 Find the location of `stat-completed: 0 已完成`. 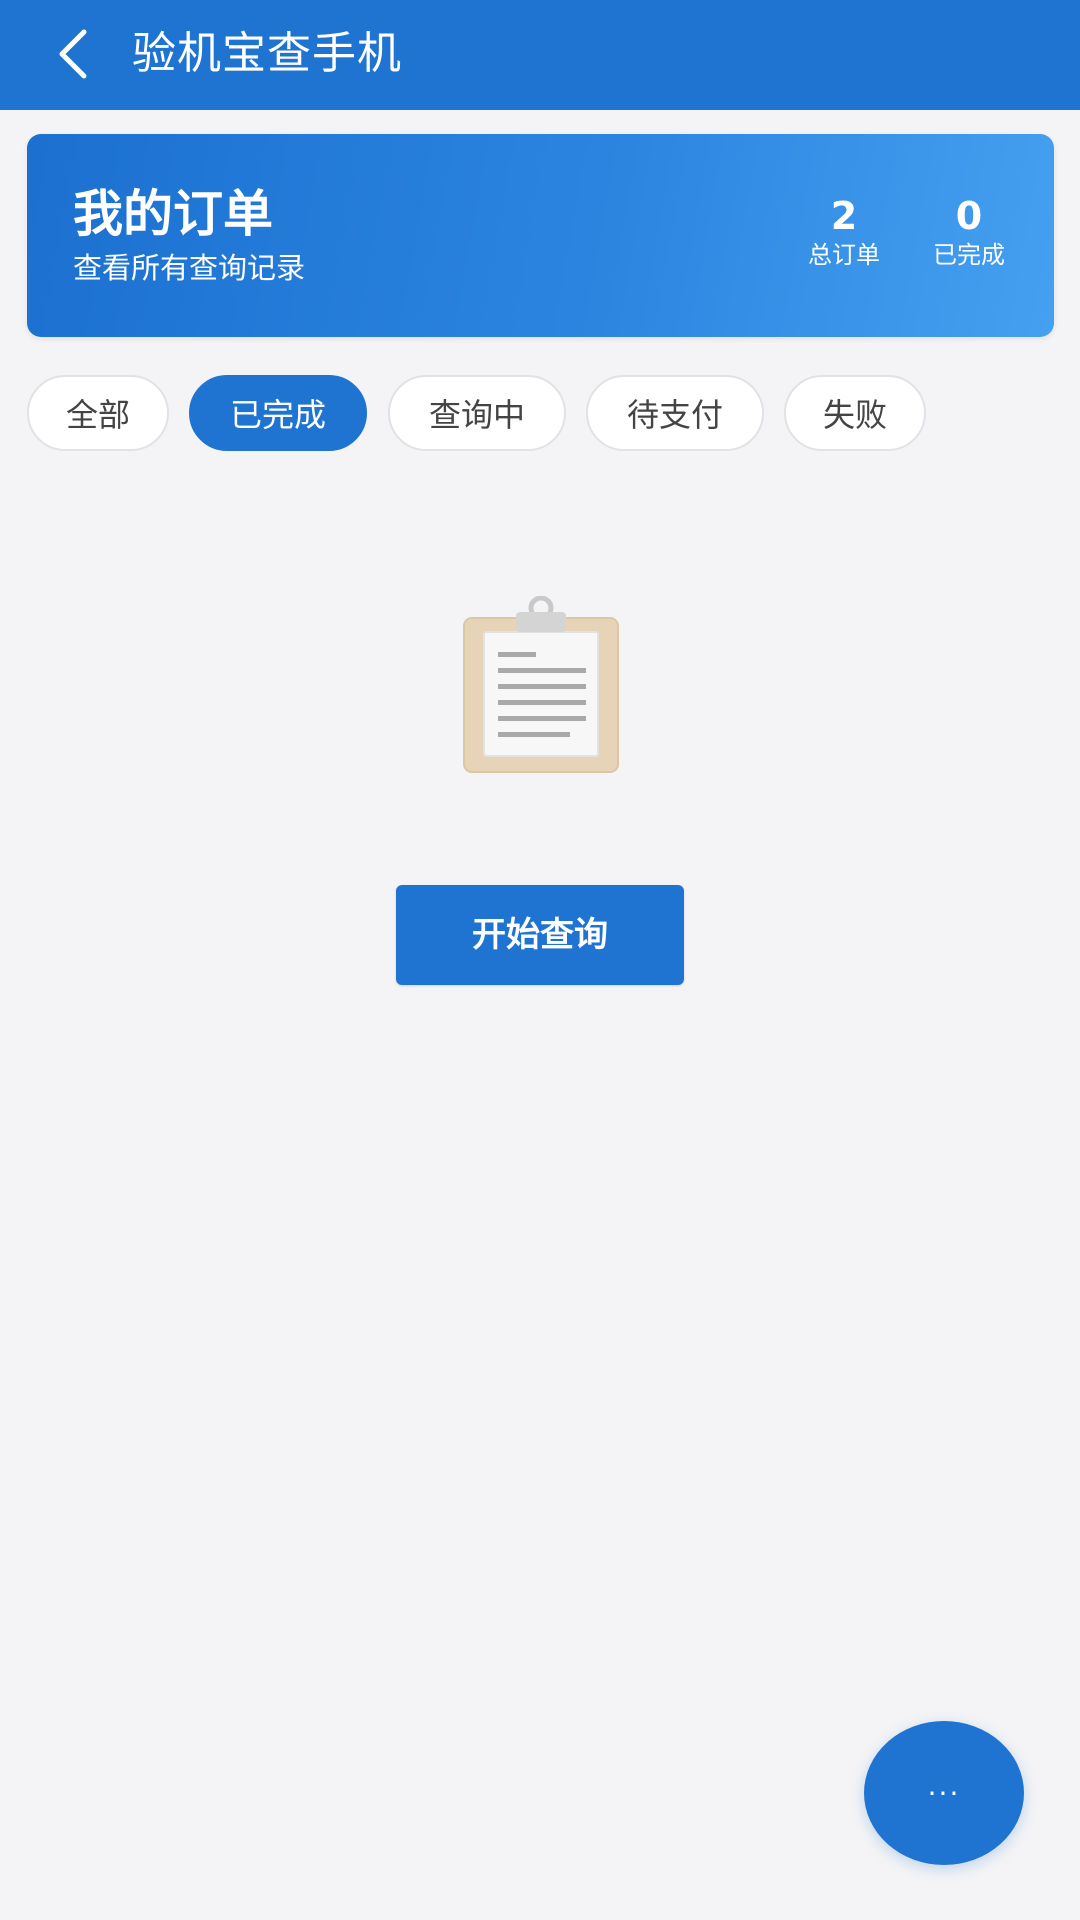

stat-completed: 0 已完成 is located at coordinates (969, 232).